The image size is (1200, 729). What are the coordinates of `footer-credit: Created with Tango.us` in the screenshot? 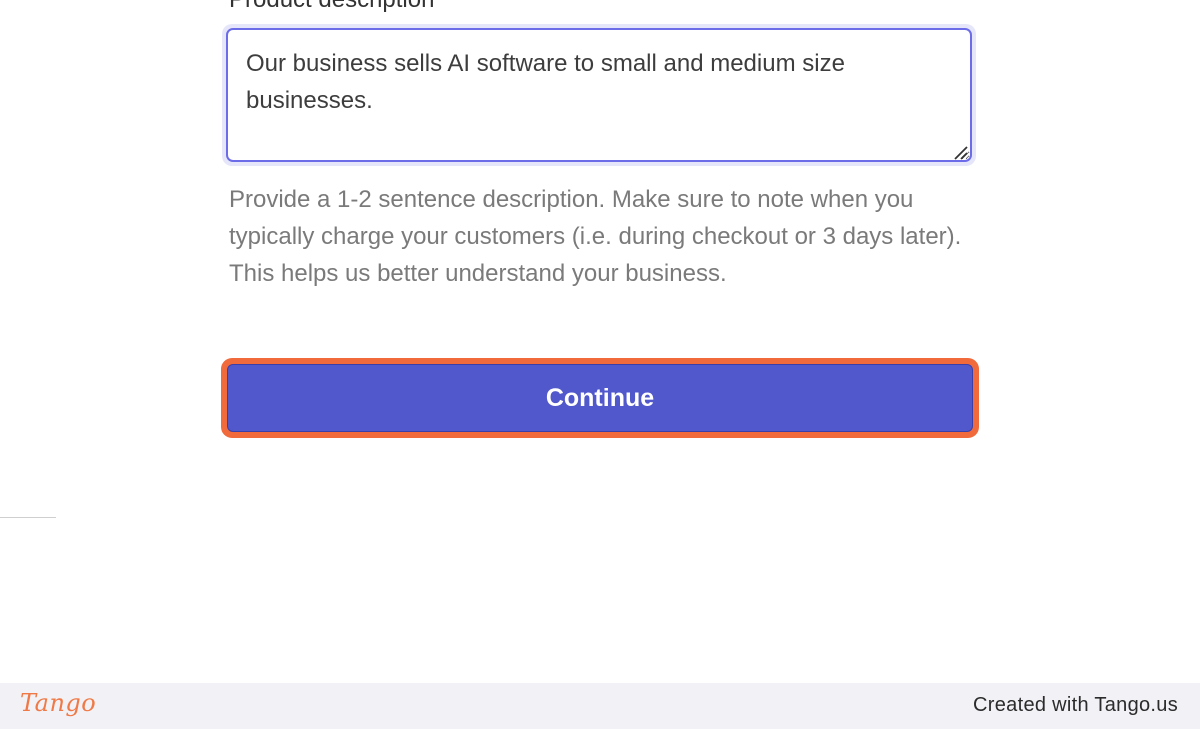 It's located at (1075, 705).